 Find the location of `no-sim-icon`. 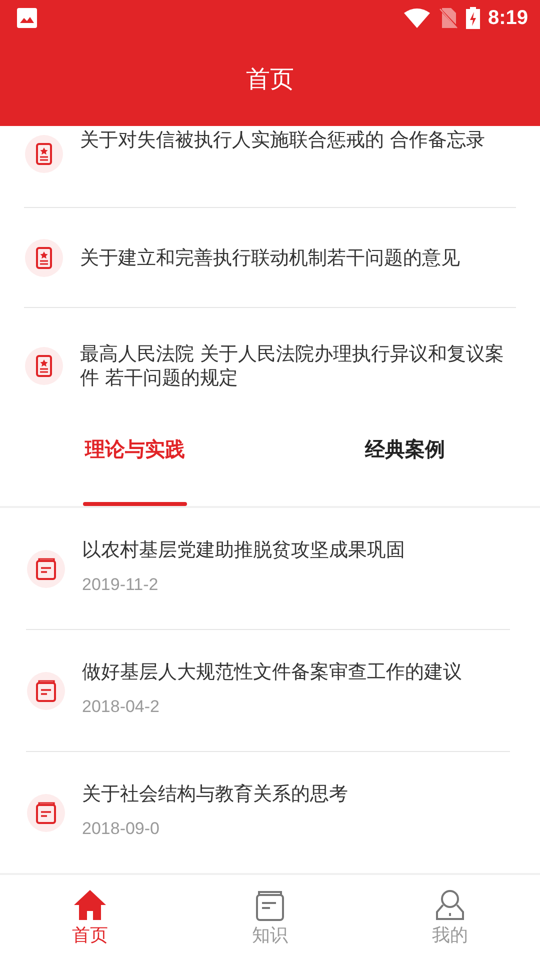

no-sim-icon is located at coordinates (448, 18).